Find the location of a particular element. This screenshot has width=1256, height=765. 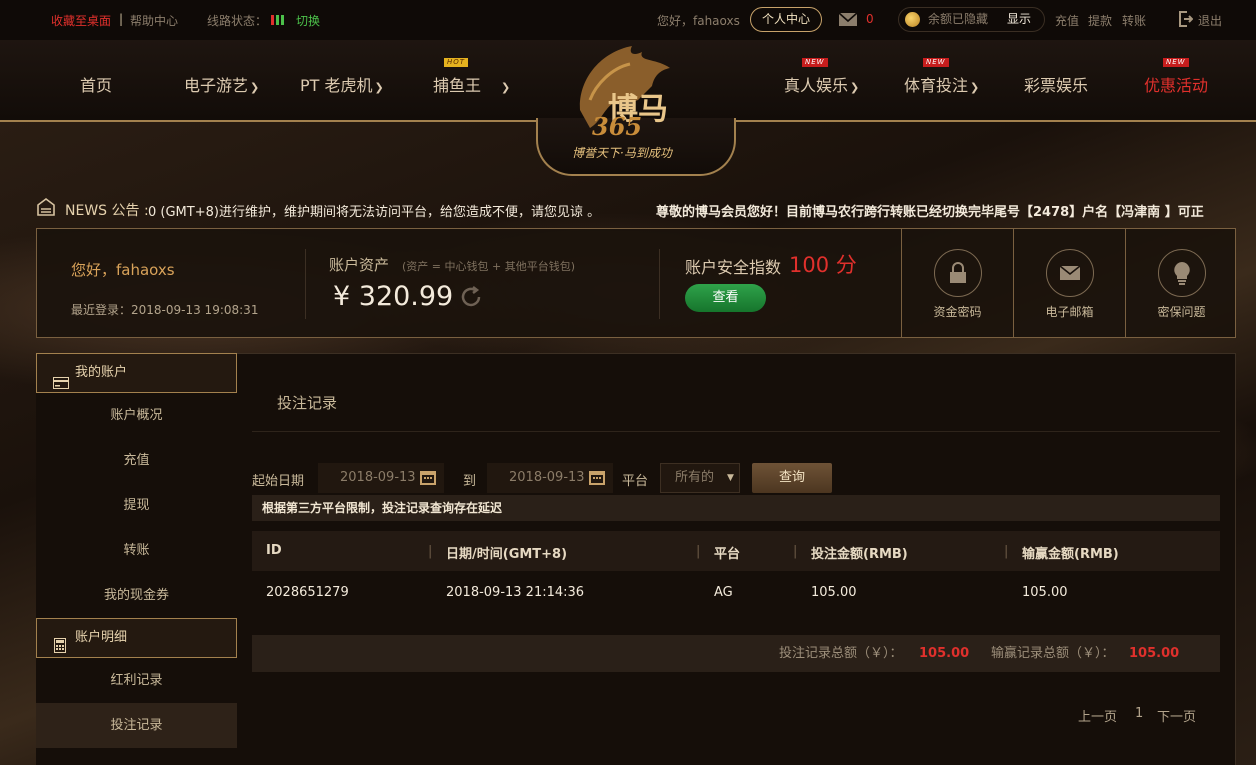

start-date-input: 2018-09-13 is located at coordinates (381, 478).